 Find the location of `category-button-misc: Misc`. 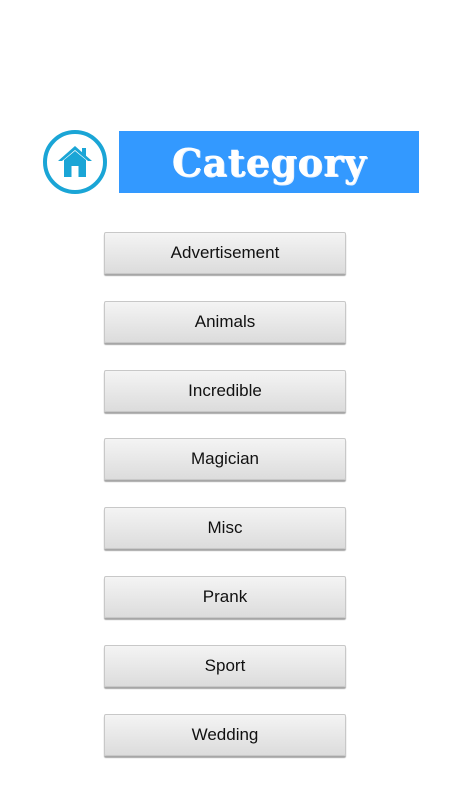

category-button-misc: Misc is located at coordinates (225, 528).